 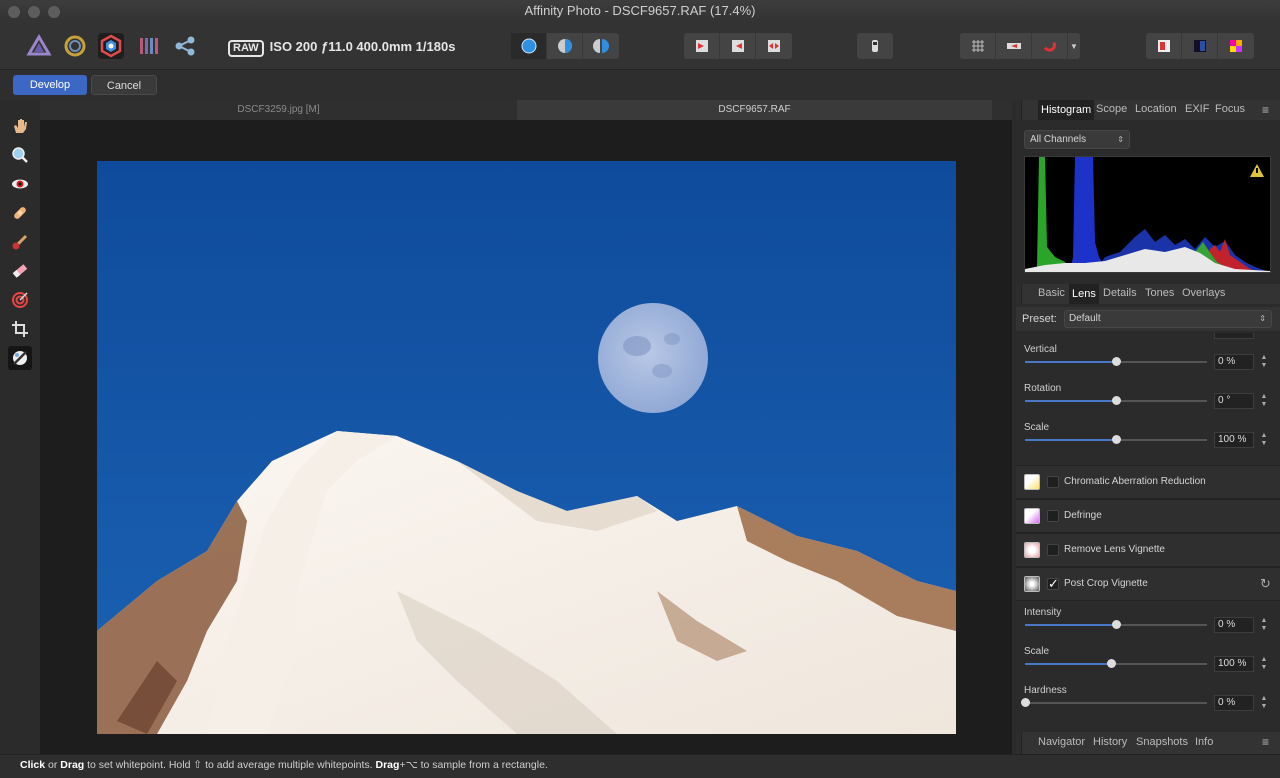 What do you see at coordinates (1162, 742) in the screenshot?
I see `tab-snapshots: Snapshots` at bounding box center [1162, 742].